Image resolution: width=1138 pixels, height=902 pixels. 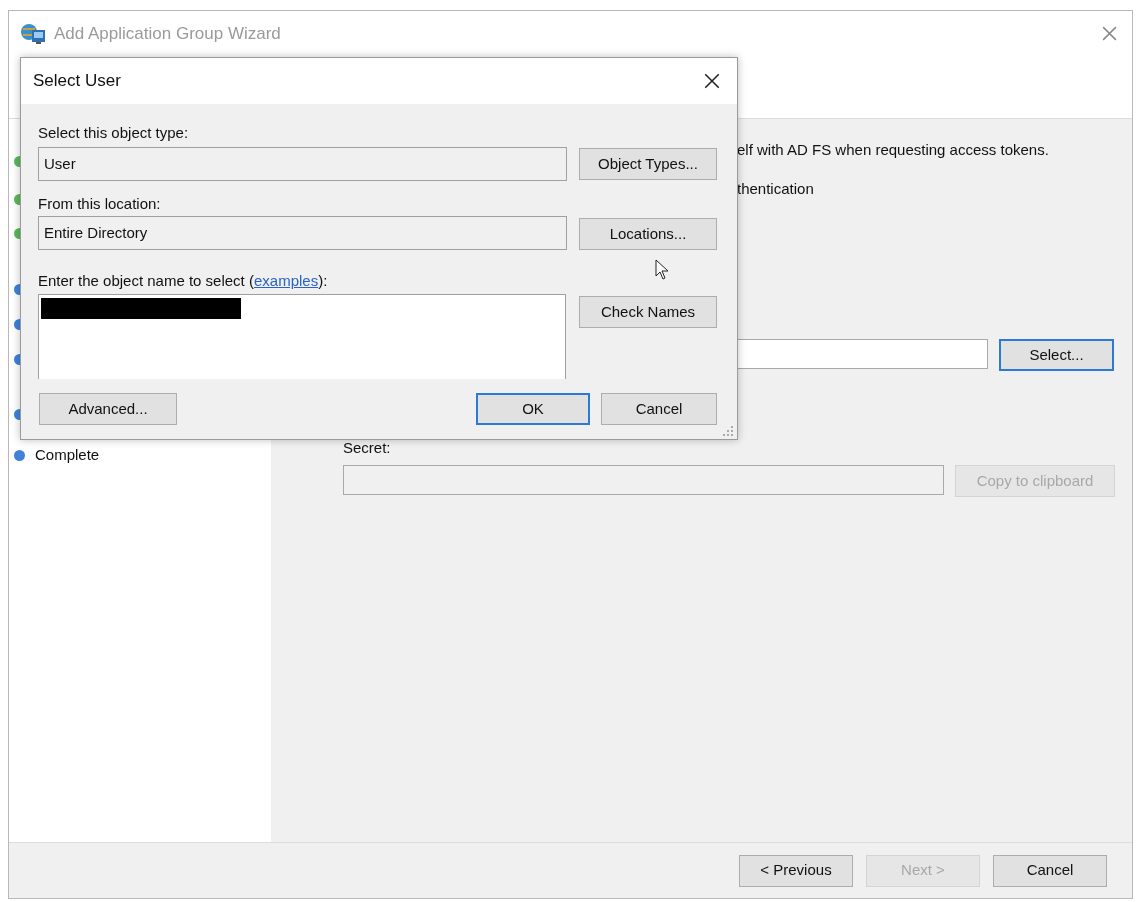 What do you see at coordinates (183, 281) in the screenshot?
I see `field-label: Enter the object name to select (examples):` at bounding box center [183, 281].